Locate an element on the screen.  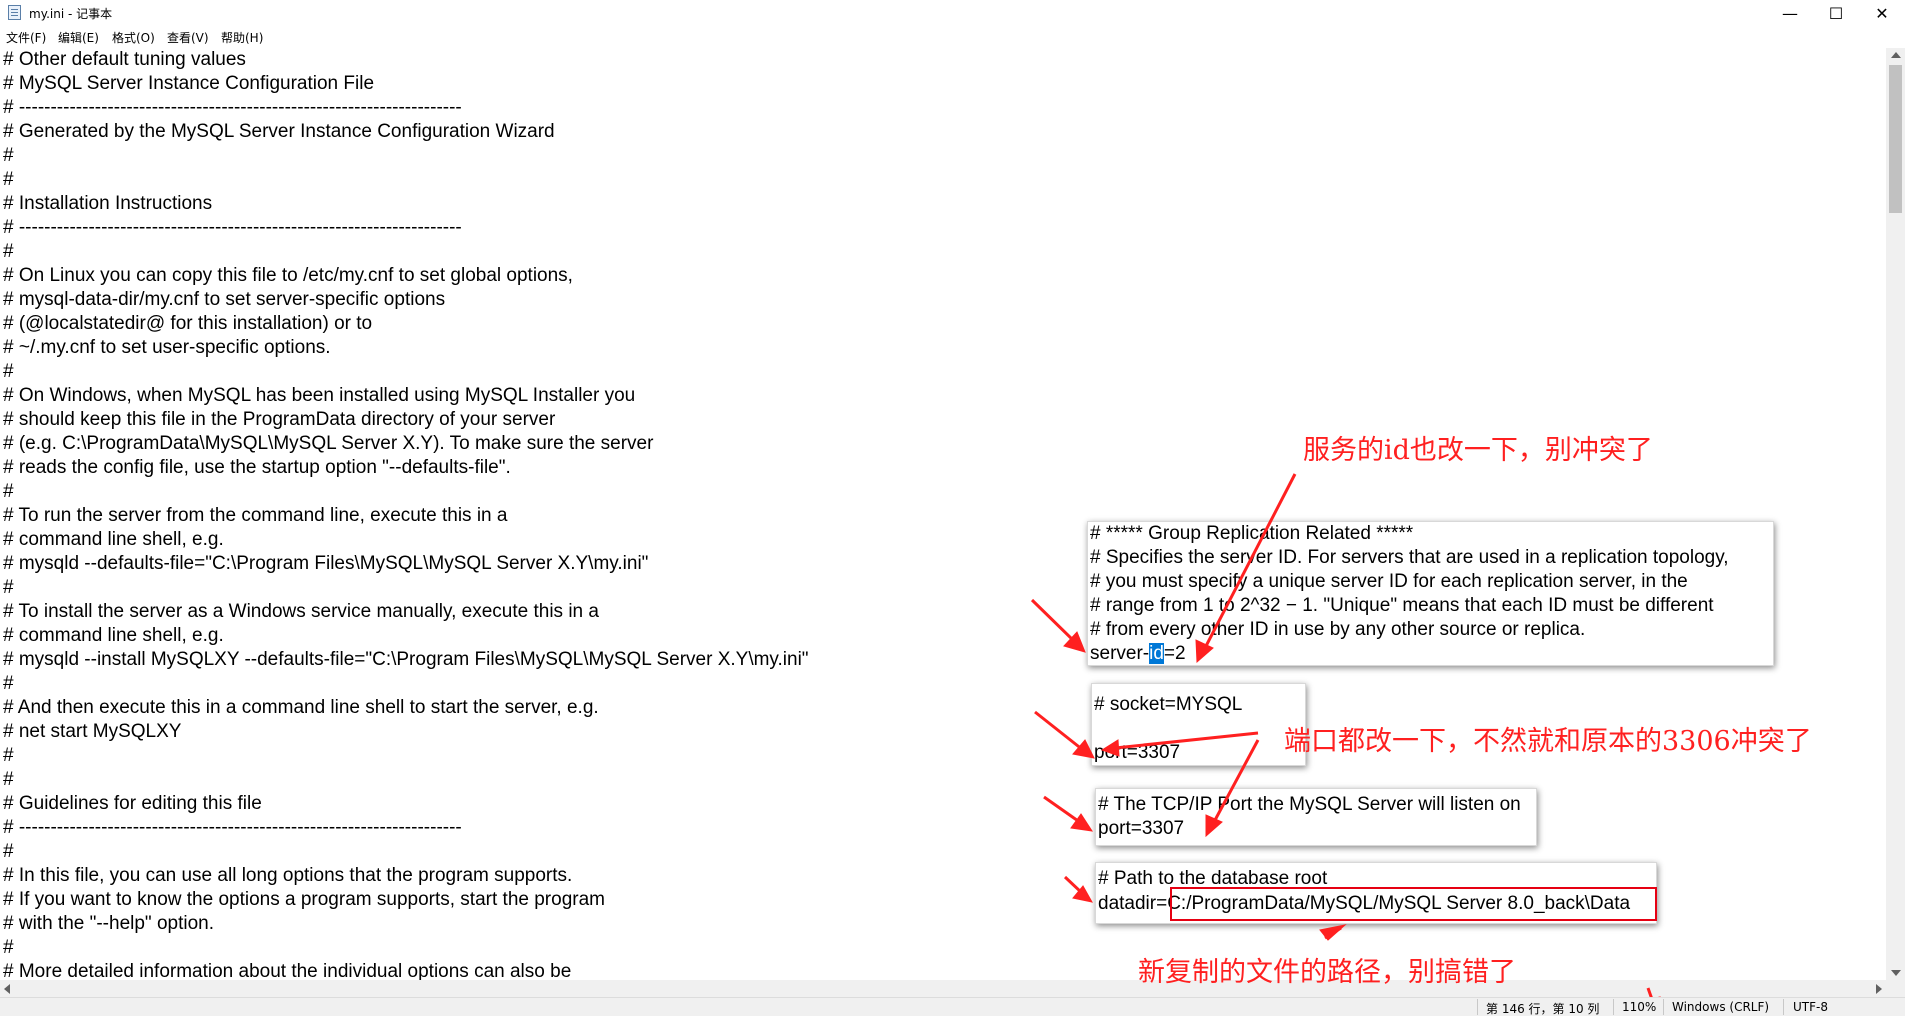
arrow-to-tcp-port is located at coordinates (1062, 810).